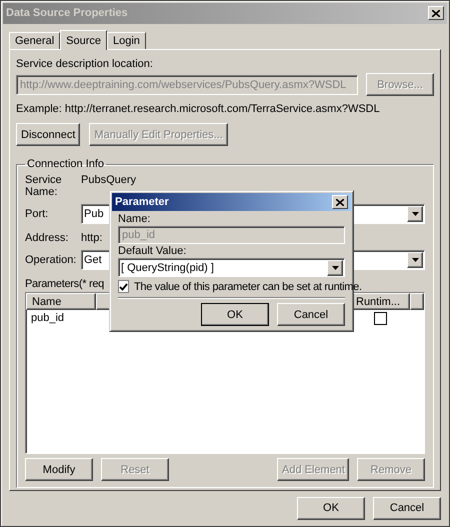 This screenshot has width=450, height=527. Describe the element at coordinates (108, 180) in the screenshot. I see `service-name: PubsQuery` at that location.